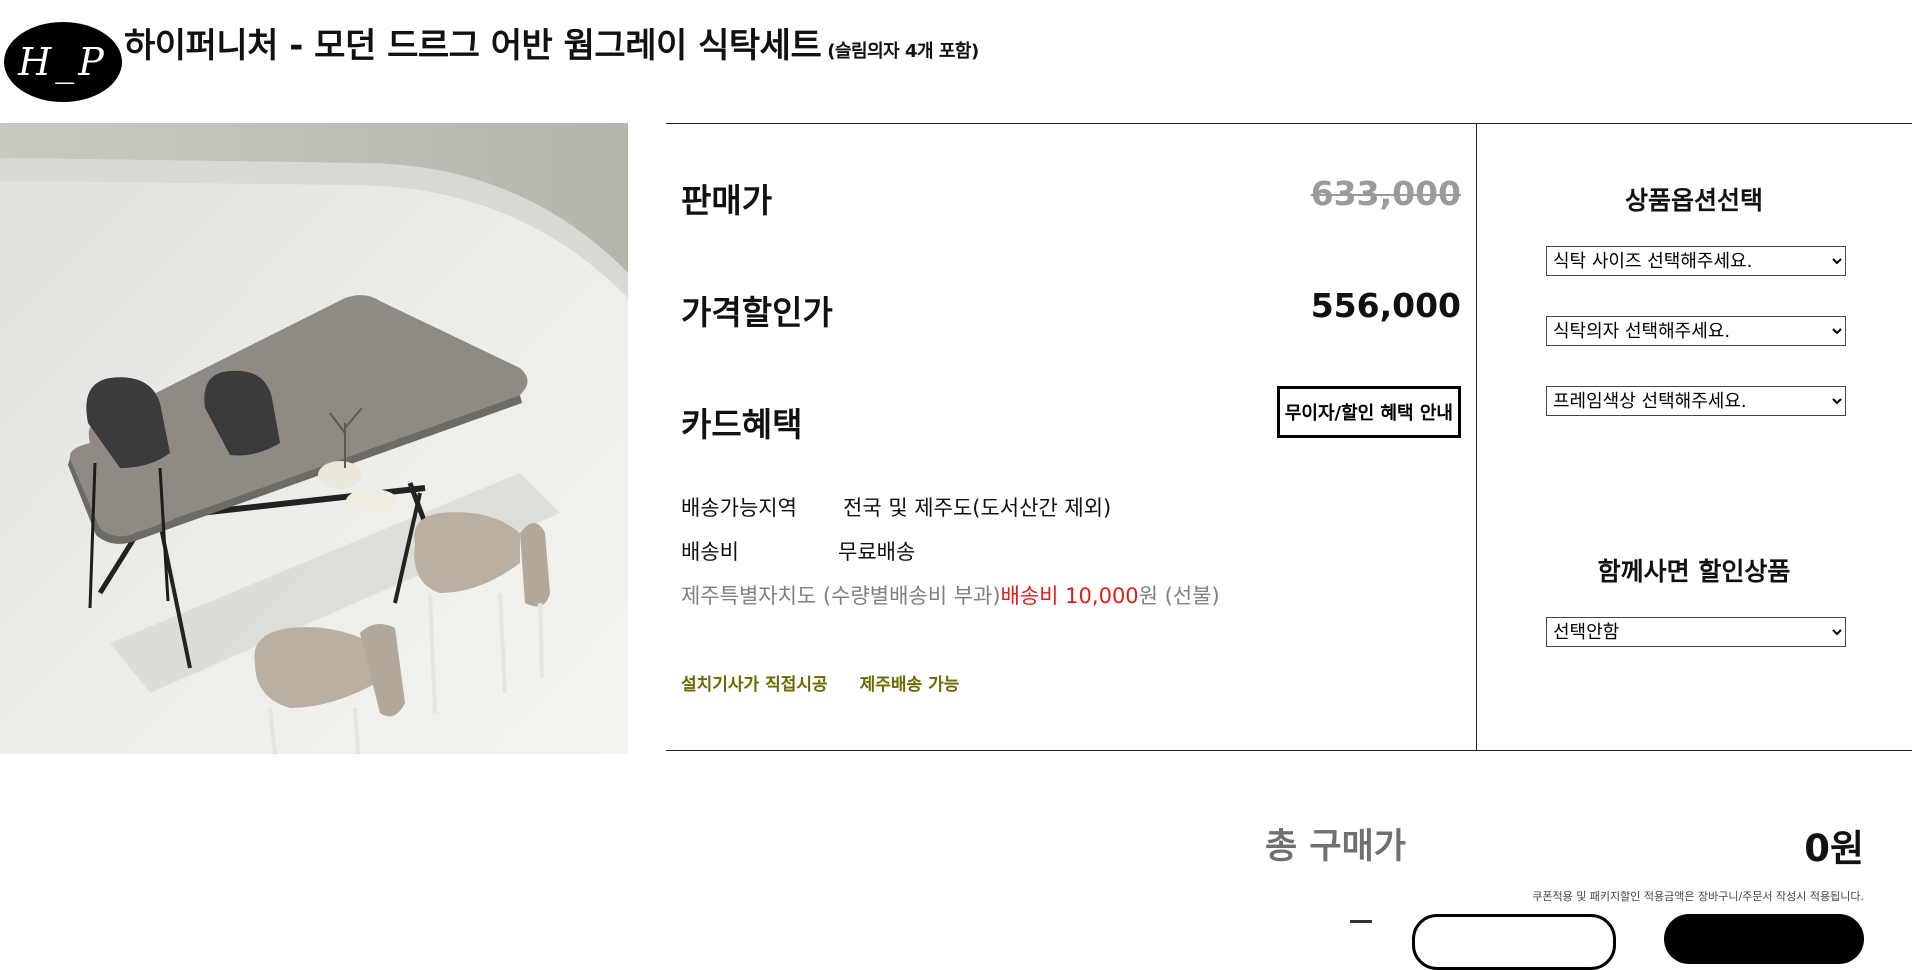 This screenshot has width=1912, height=970. I want to click on product-title-text: 하이퍼니처 - 모던 드르그 어반 웜그레이 식탁세트, so click(473, 46).